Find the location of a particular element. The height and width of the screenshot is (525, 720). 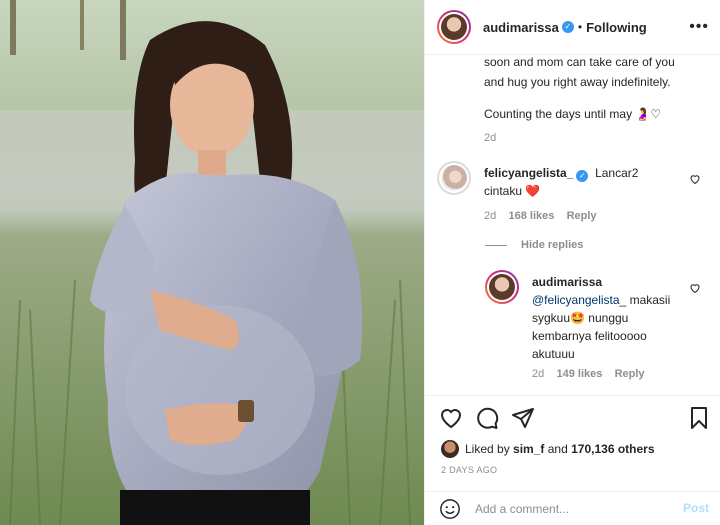

bookmark-icon is located at coordinates (699, 418).